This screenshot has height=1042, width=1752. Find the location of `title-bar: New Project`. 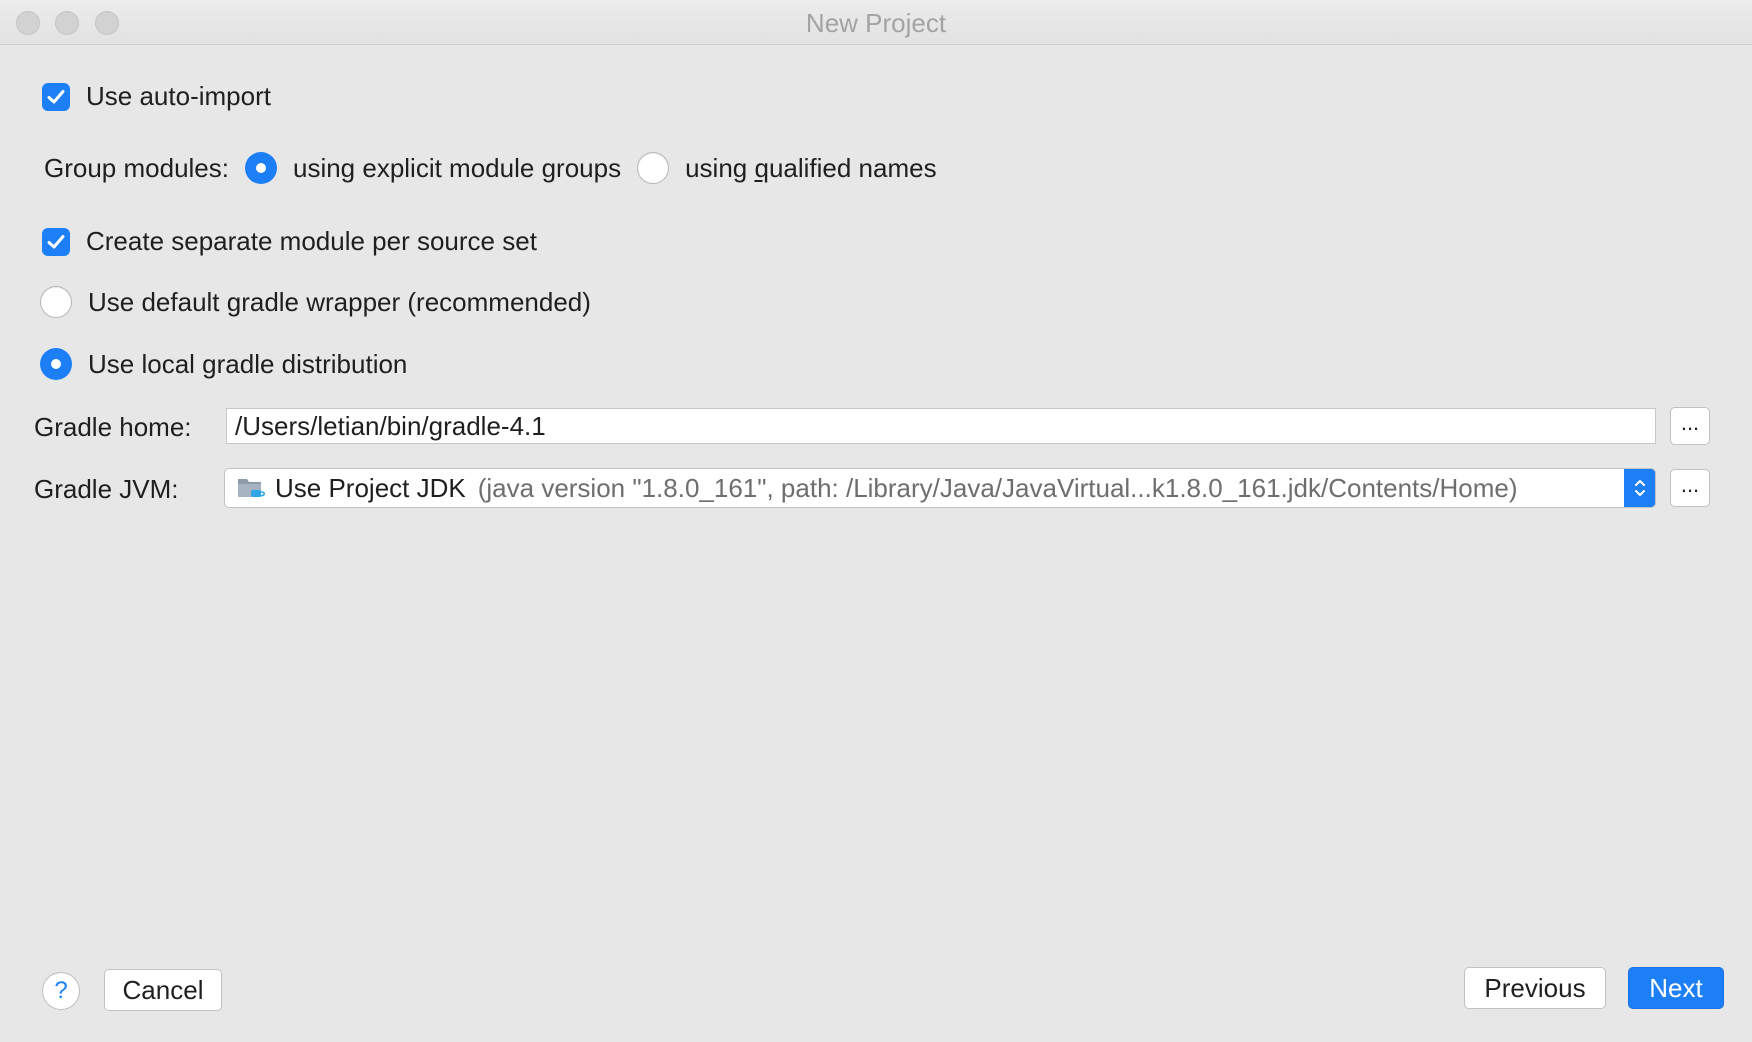

title-bar: New Project is located at coordinates (876, 22).